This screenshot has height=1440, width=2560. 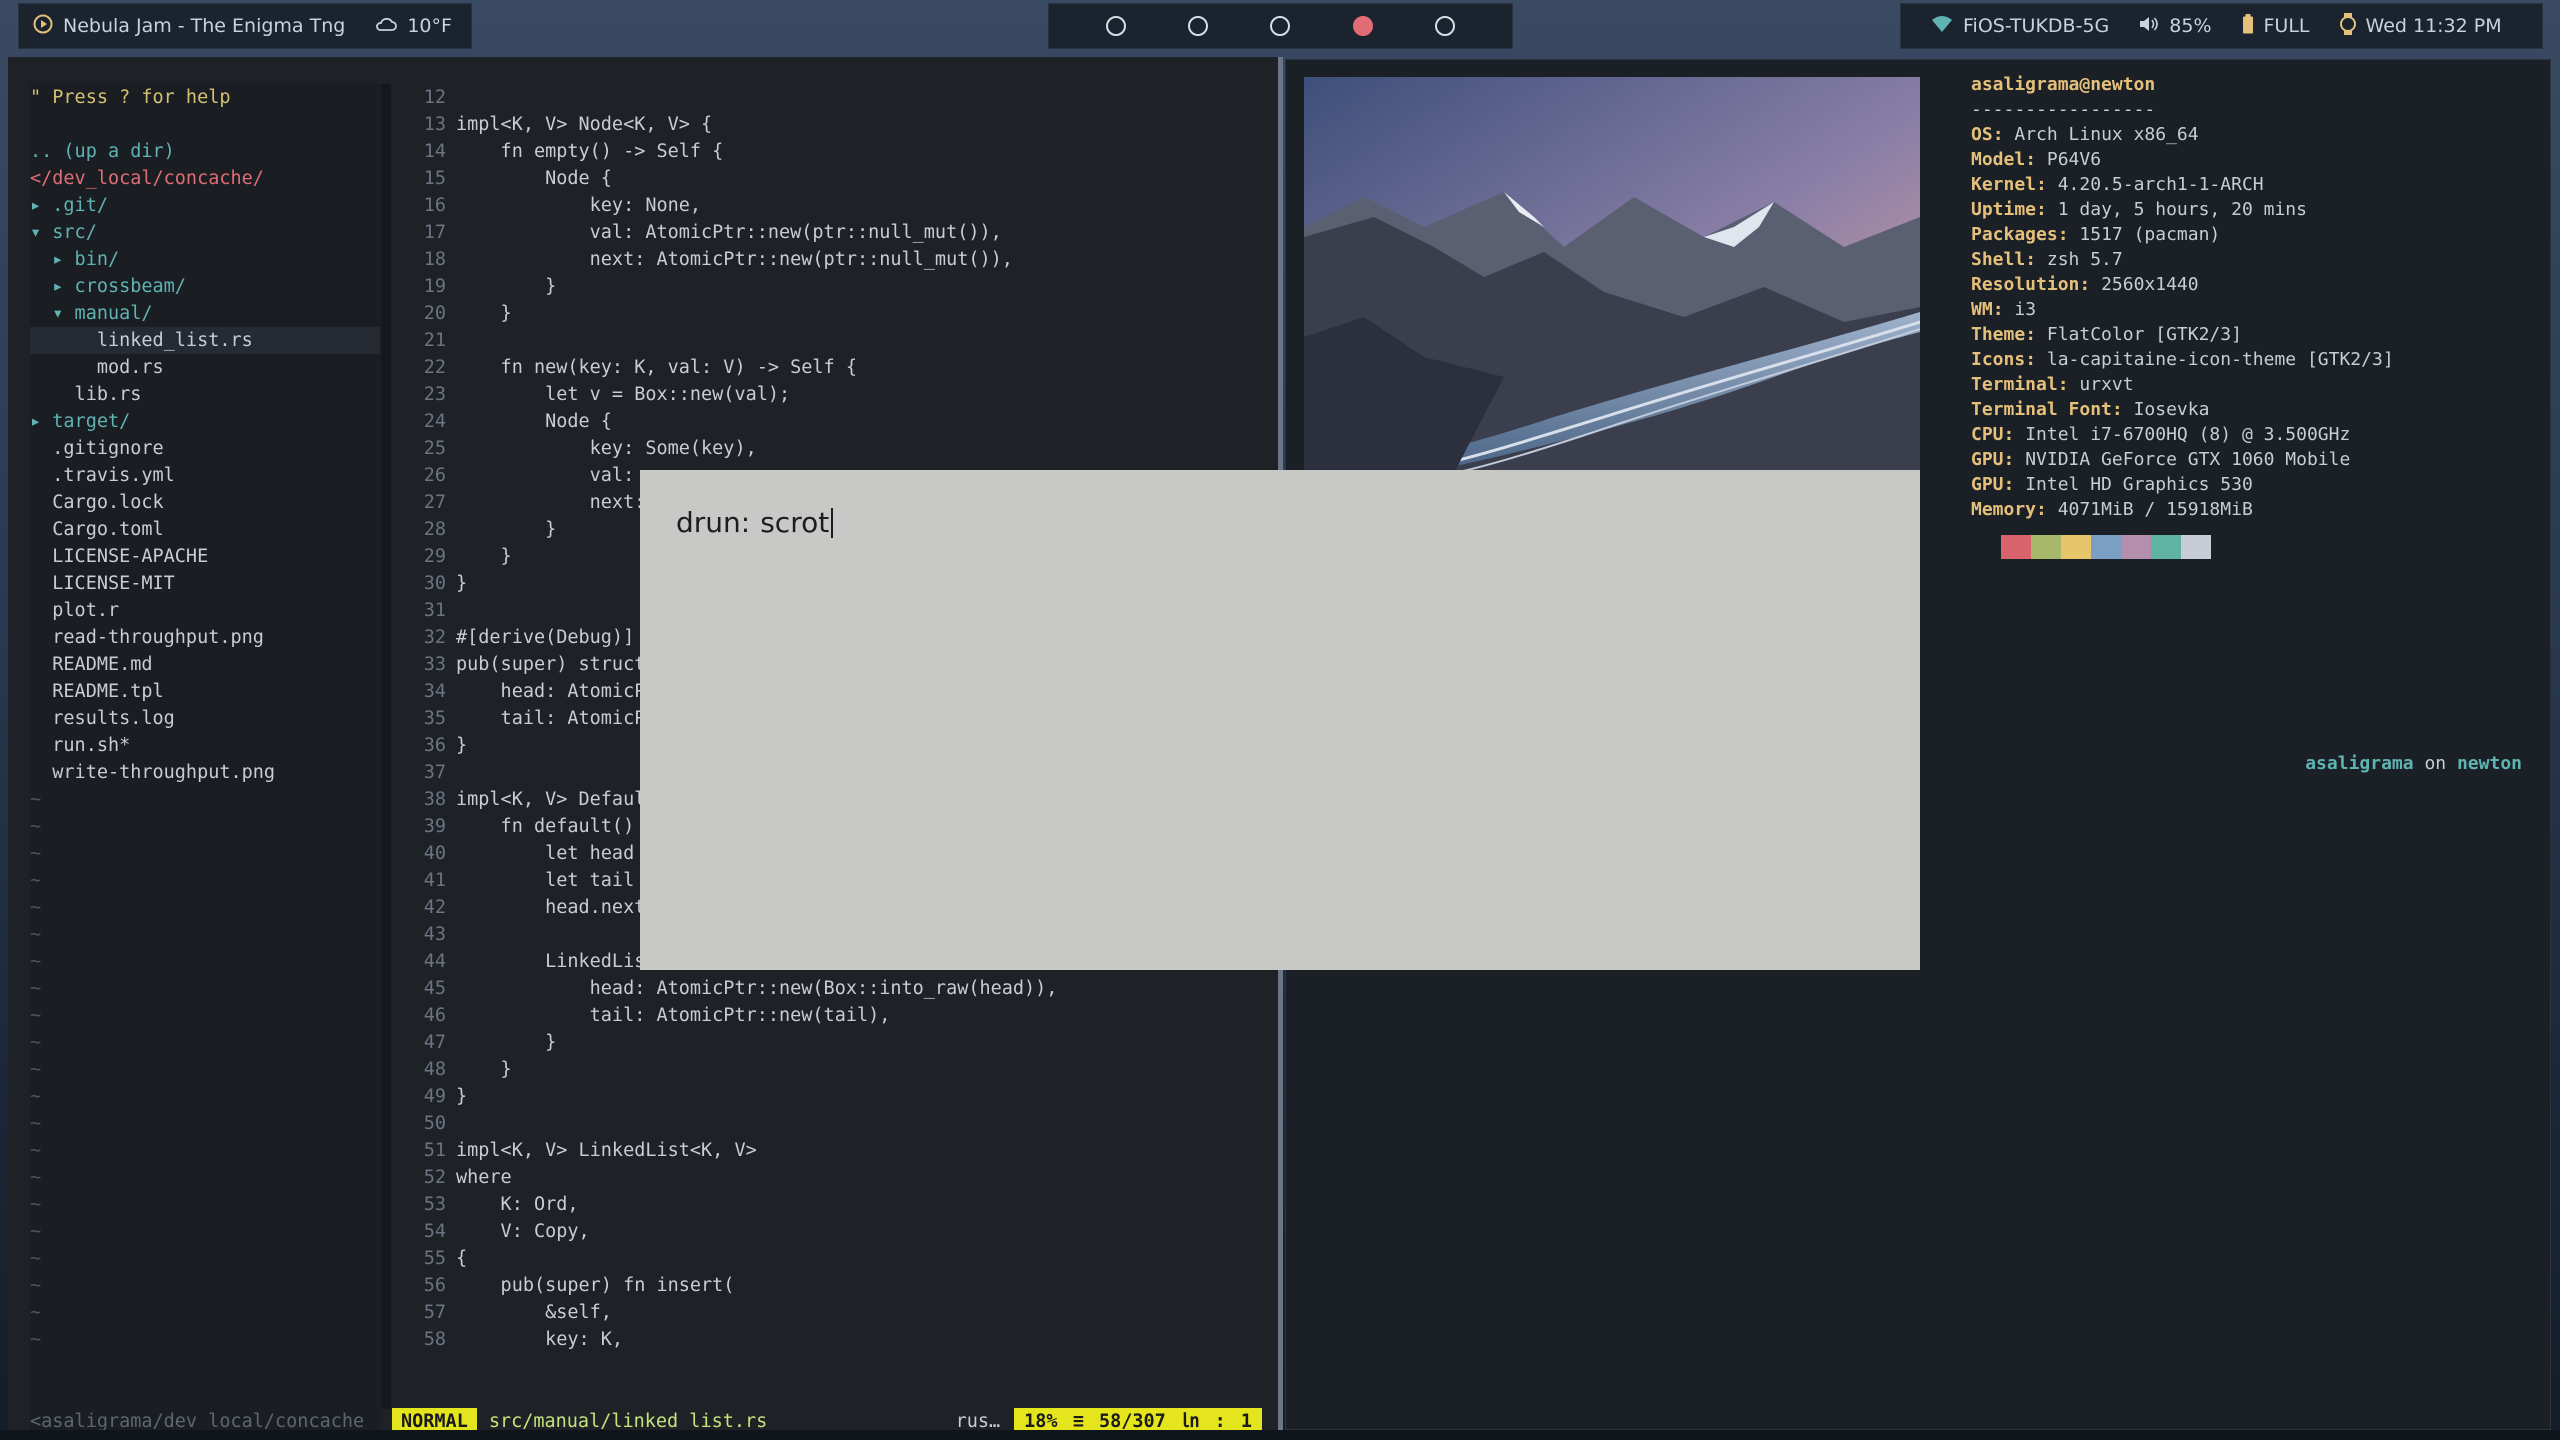 I want to click on line-number: 52, so click(x=434, y=1177).